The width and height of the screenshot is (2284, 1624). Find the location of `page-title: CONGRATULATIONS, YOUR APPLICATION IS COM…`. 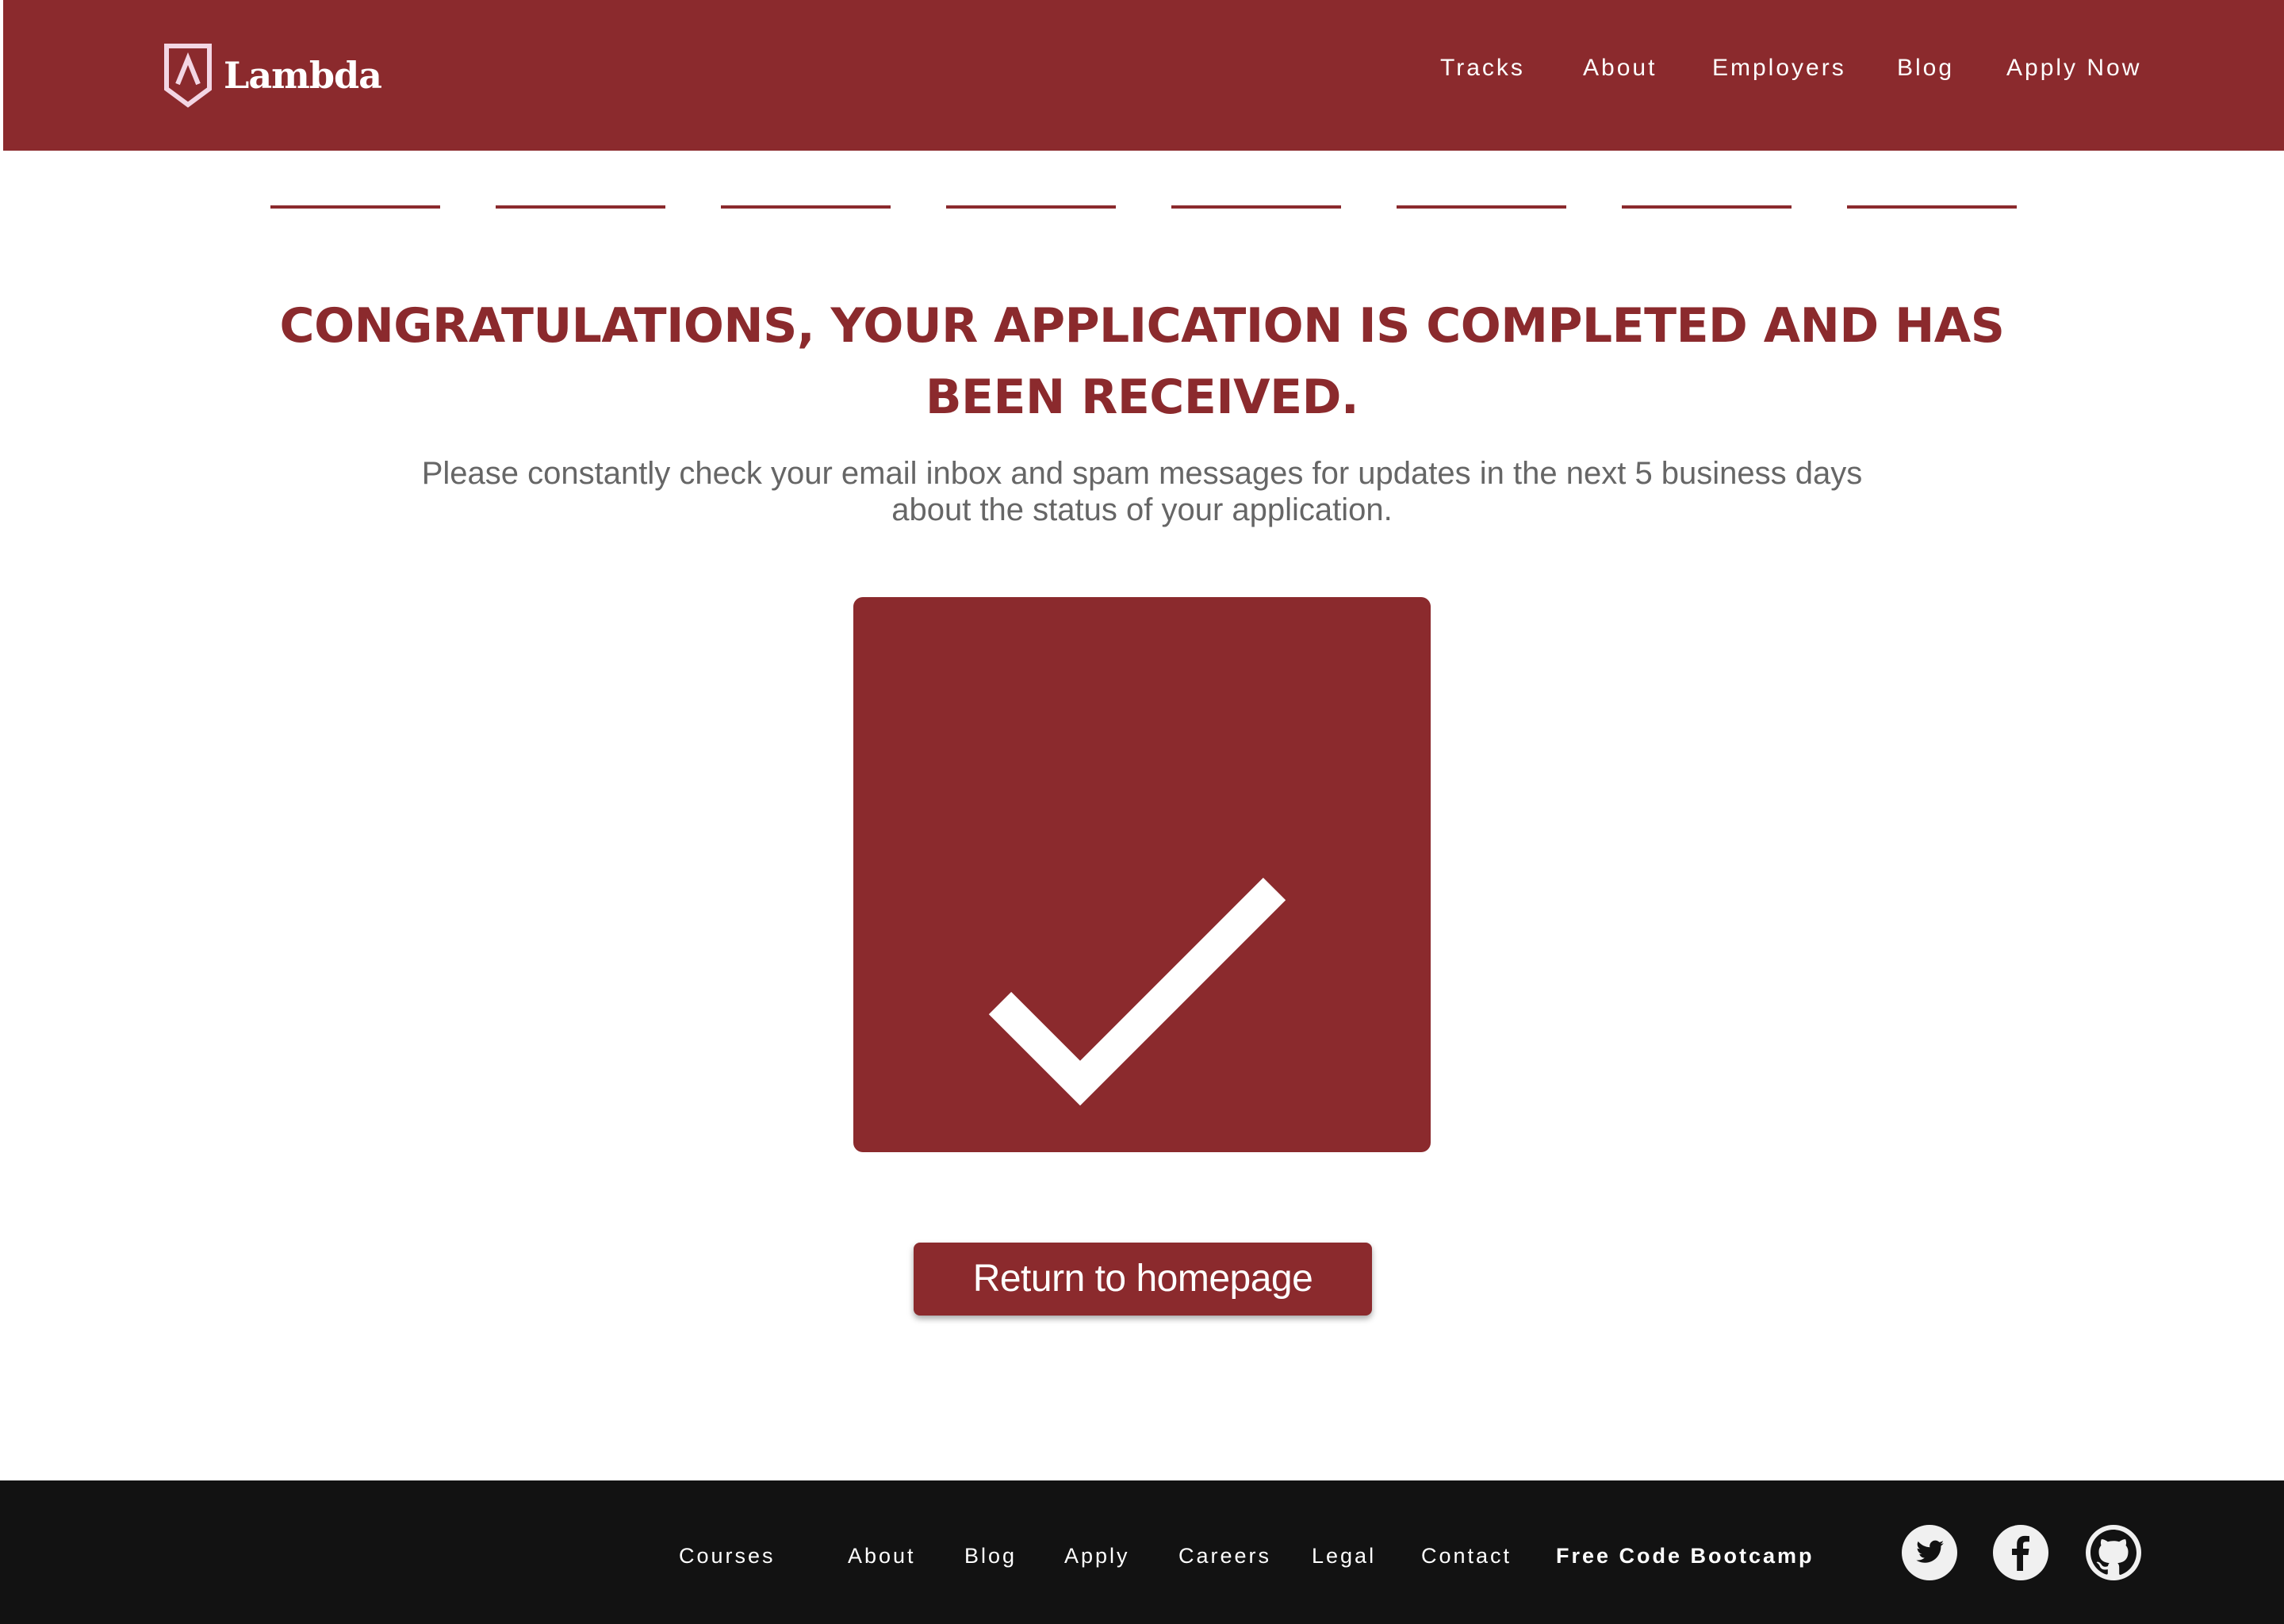

page-title: CONGRATULATIONS, YOUR APPLICATION IS COM… is located at coordinates (1142, 361).